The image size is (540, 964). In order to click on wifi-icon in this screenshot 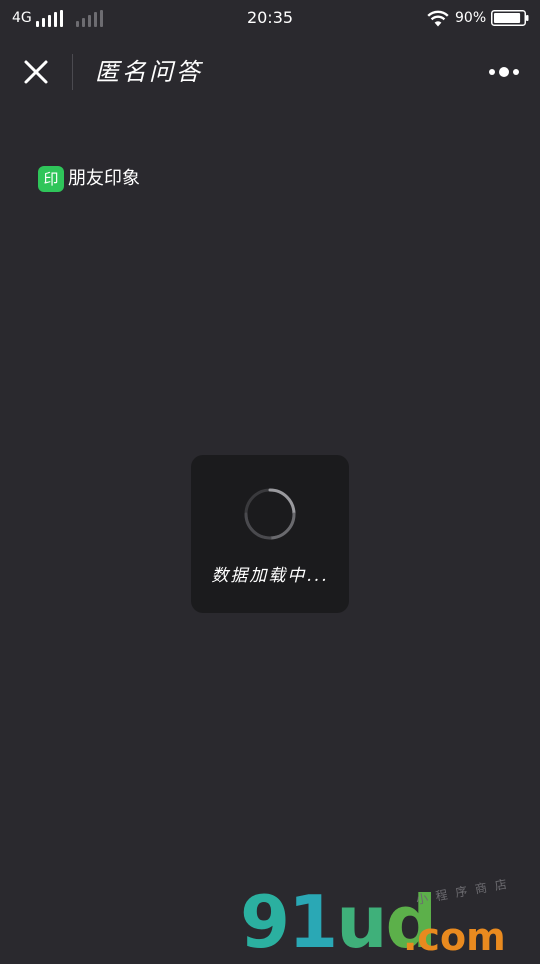, I will do `click(438, 18)`.